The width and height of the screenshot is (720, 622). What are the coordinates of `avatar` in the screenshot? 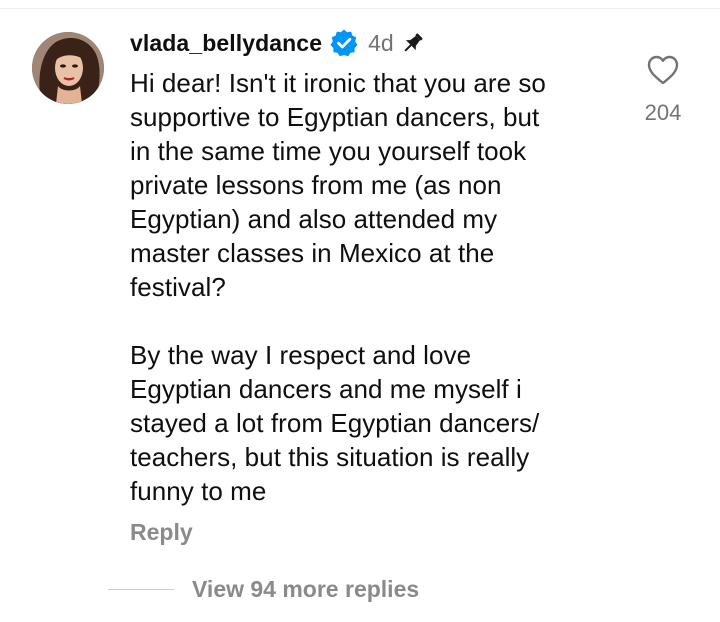 It's located at (68, 68).